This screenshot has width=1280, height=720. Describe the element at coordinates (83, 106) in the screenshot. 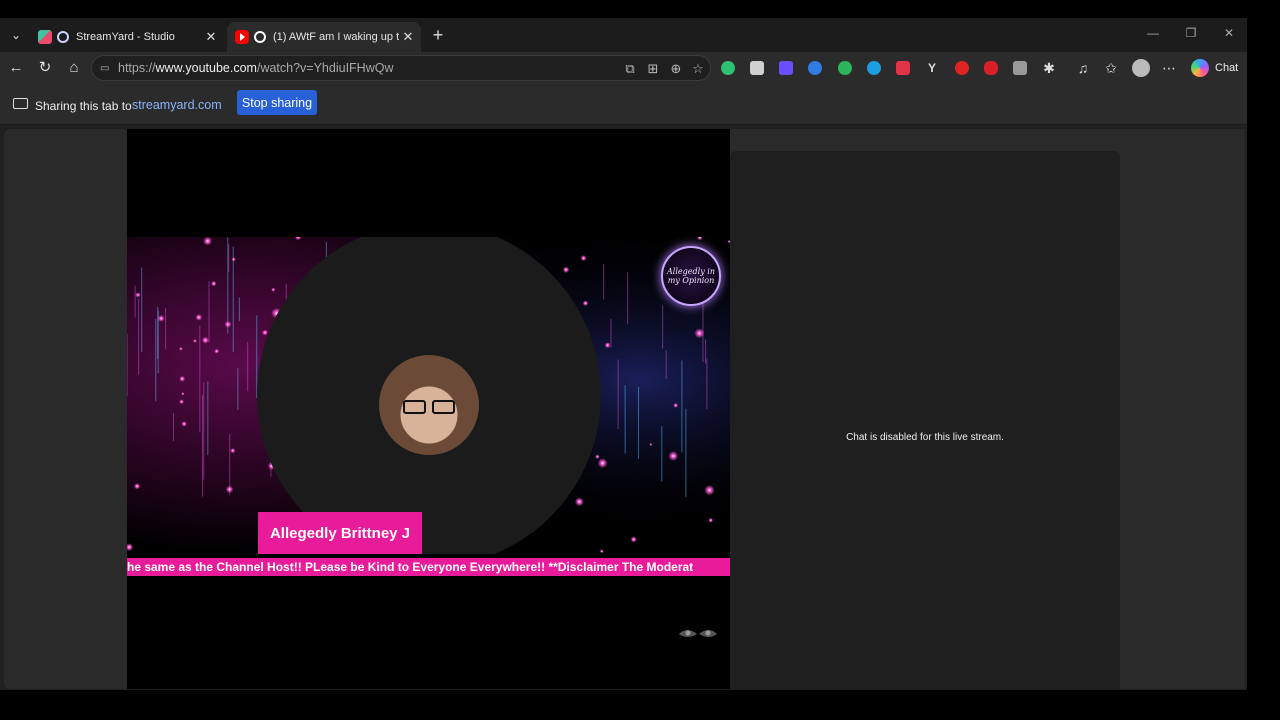

I see `sharing-label: Sharing this tab to` at that location.